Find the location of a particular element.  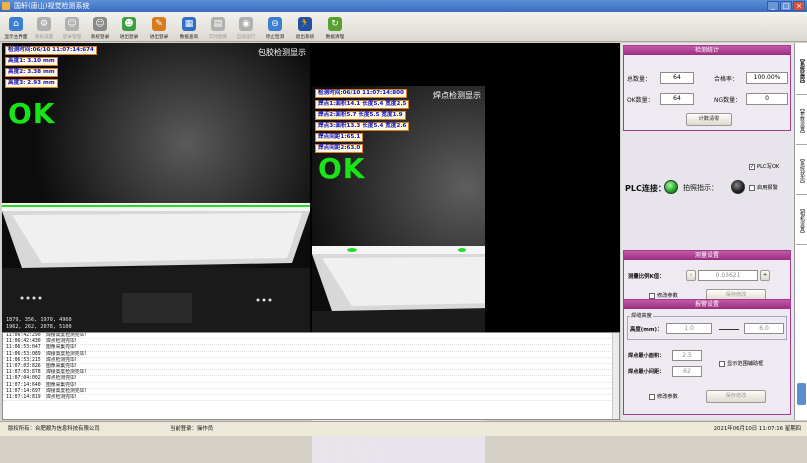

toolbar-button-11: ↻ 数据清理 is located at coordinates (335, 27).